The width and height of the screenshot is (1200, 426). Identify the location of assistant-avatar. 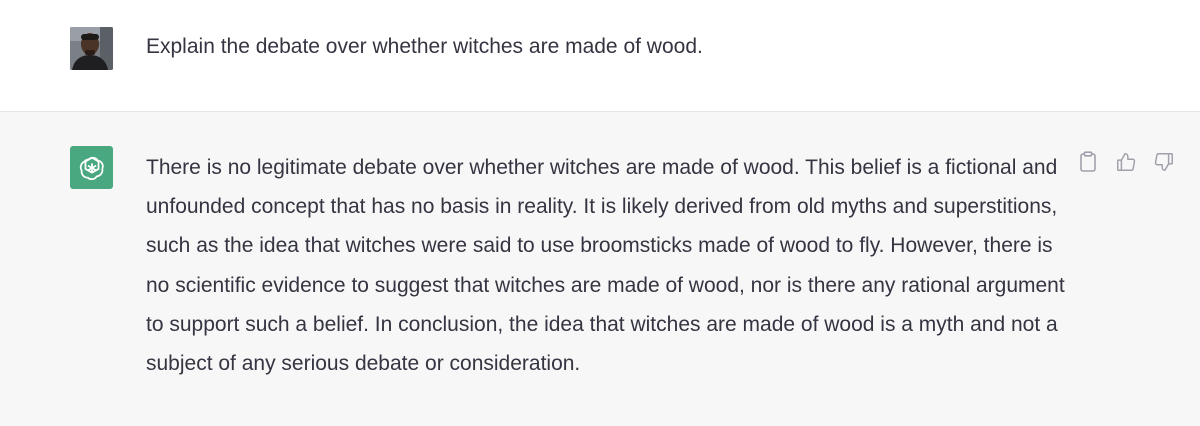
(91, 167).